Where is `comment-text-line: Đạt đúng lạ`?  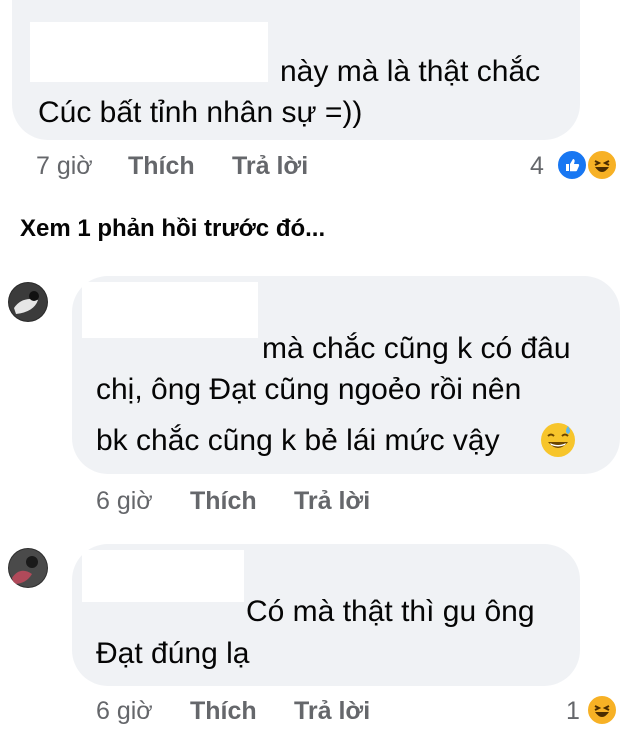 comment-text-line: Đạt đúng lạ is located at coordinates (173, 653).